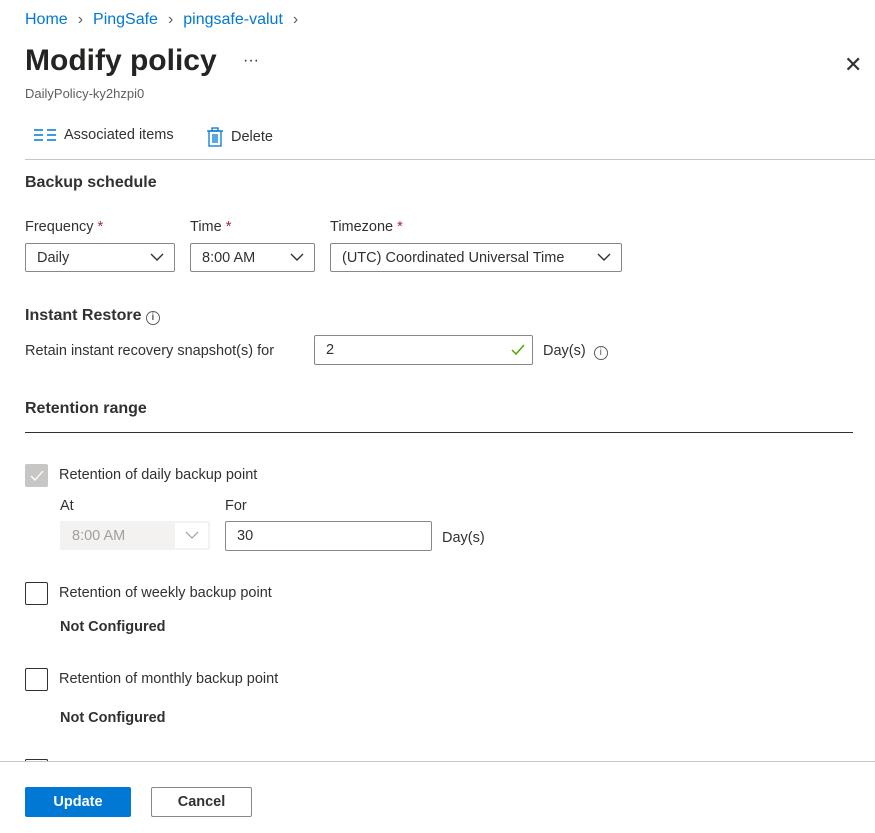 Image resolution: width=875 pixels, height=833 pixels. What do you see at coordinates (100, 257) in the screenshot?
I see `frequency-dropdown: Daily` at bounding box center [100, 257].